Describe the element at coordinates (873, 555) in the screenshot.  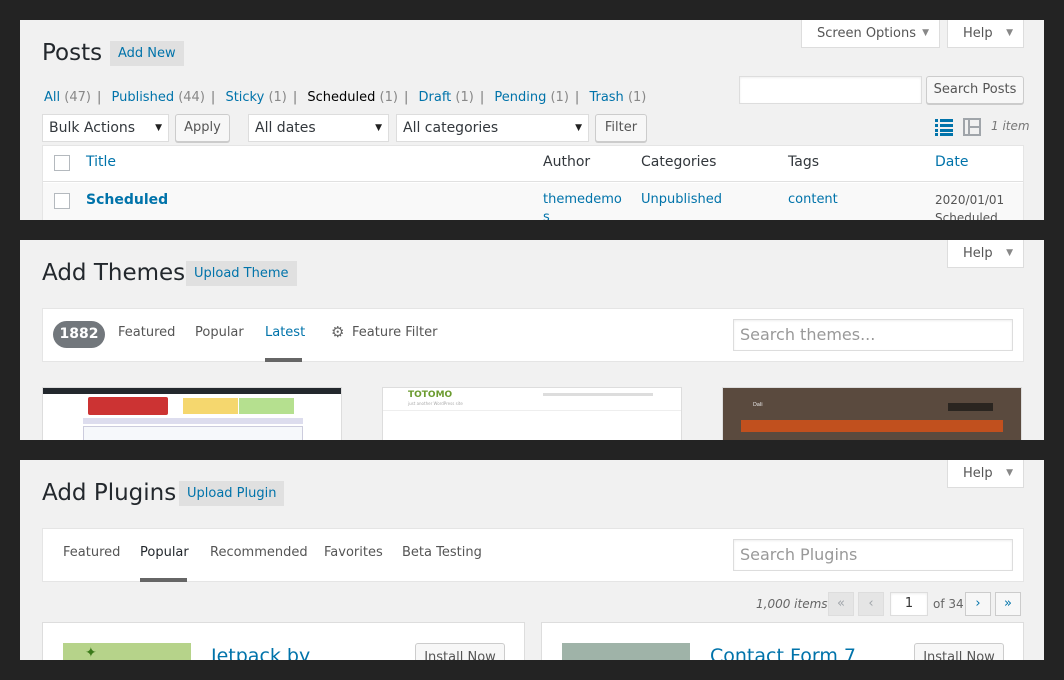
I see `plugin-search-input: Search Plugins` at that location.